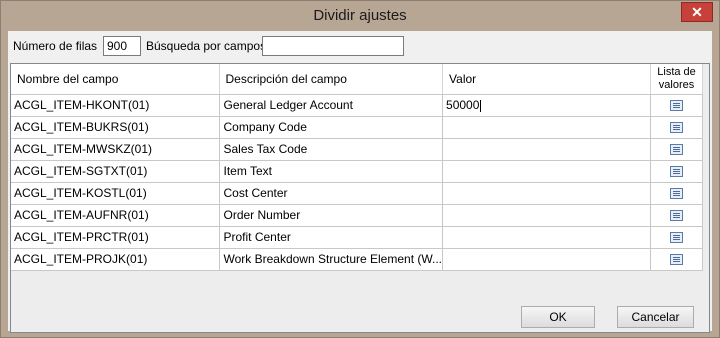  What do you see at coordinates (115, 149) in the screenshot?
I see `field-name-cell: ACGL_ITEM-MWSKZ(01)` at bounding box center [115, 149].